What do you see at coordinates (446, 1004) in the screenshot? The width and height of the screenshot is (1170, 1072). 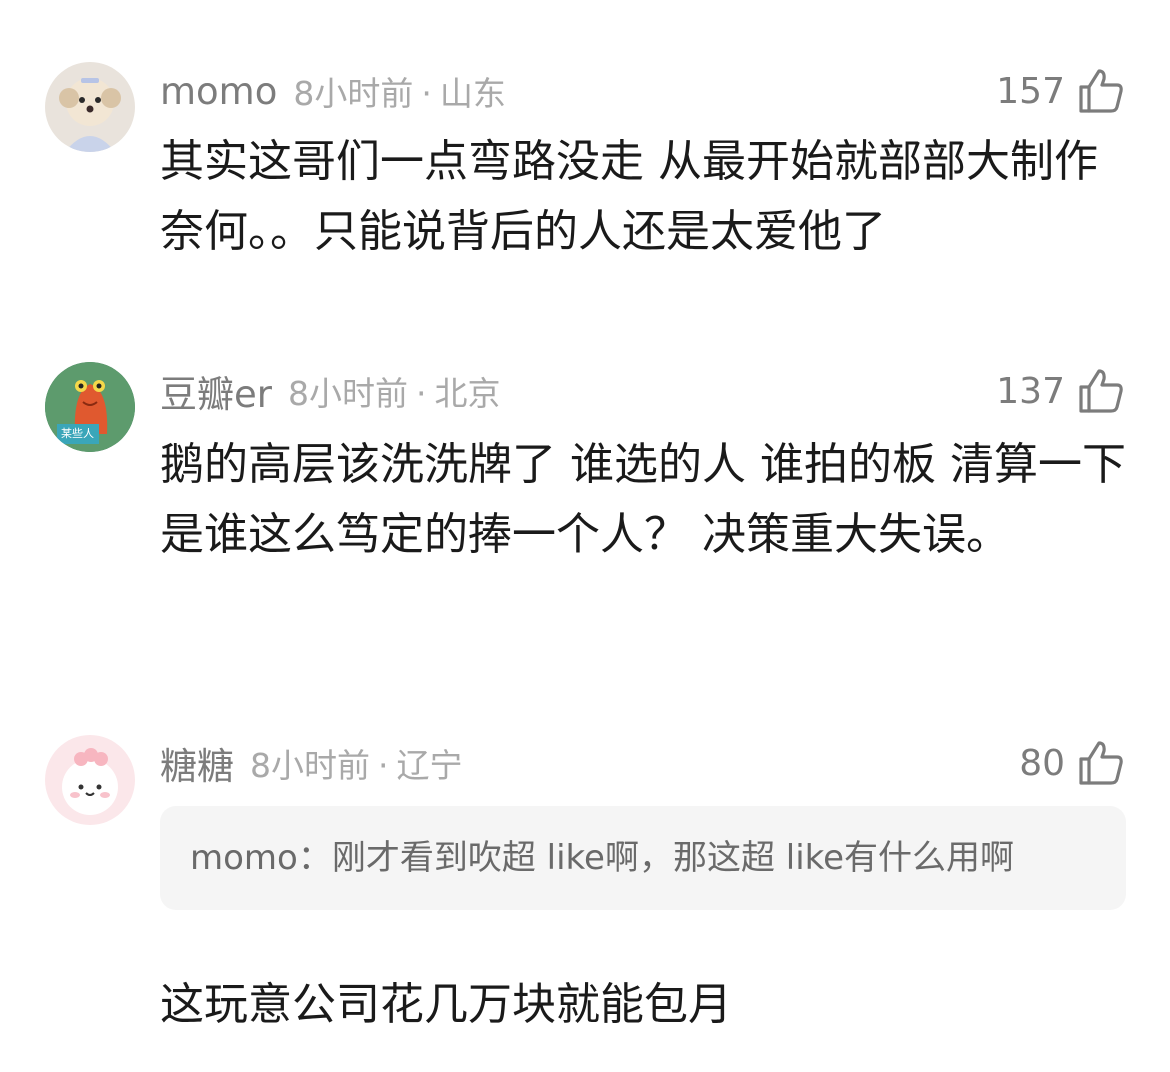 I see `comment-text: 这玩意公司花几万块就能包月` at bounding box center [446, 1004].